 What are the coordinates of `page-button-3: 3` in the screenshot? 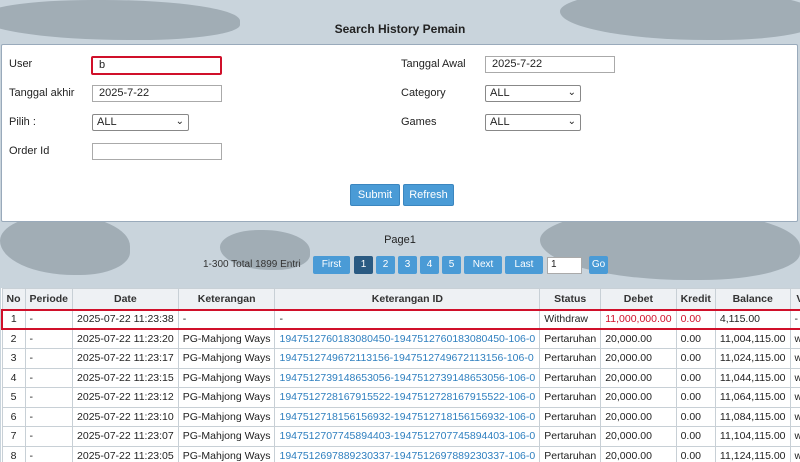 It's located at (407, 265).